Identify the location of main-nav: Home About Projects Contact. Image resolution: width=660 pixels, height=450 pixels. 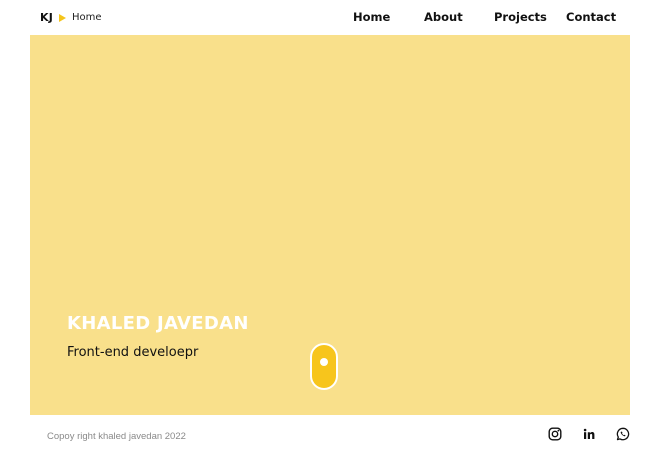
(330, 18).